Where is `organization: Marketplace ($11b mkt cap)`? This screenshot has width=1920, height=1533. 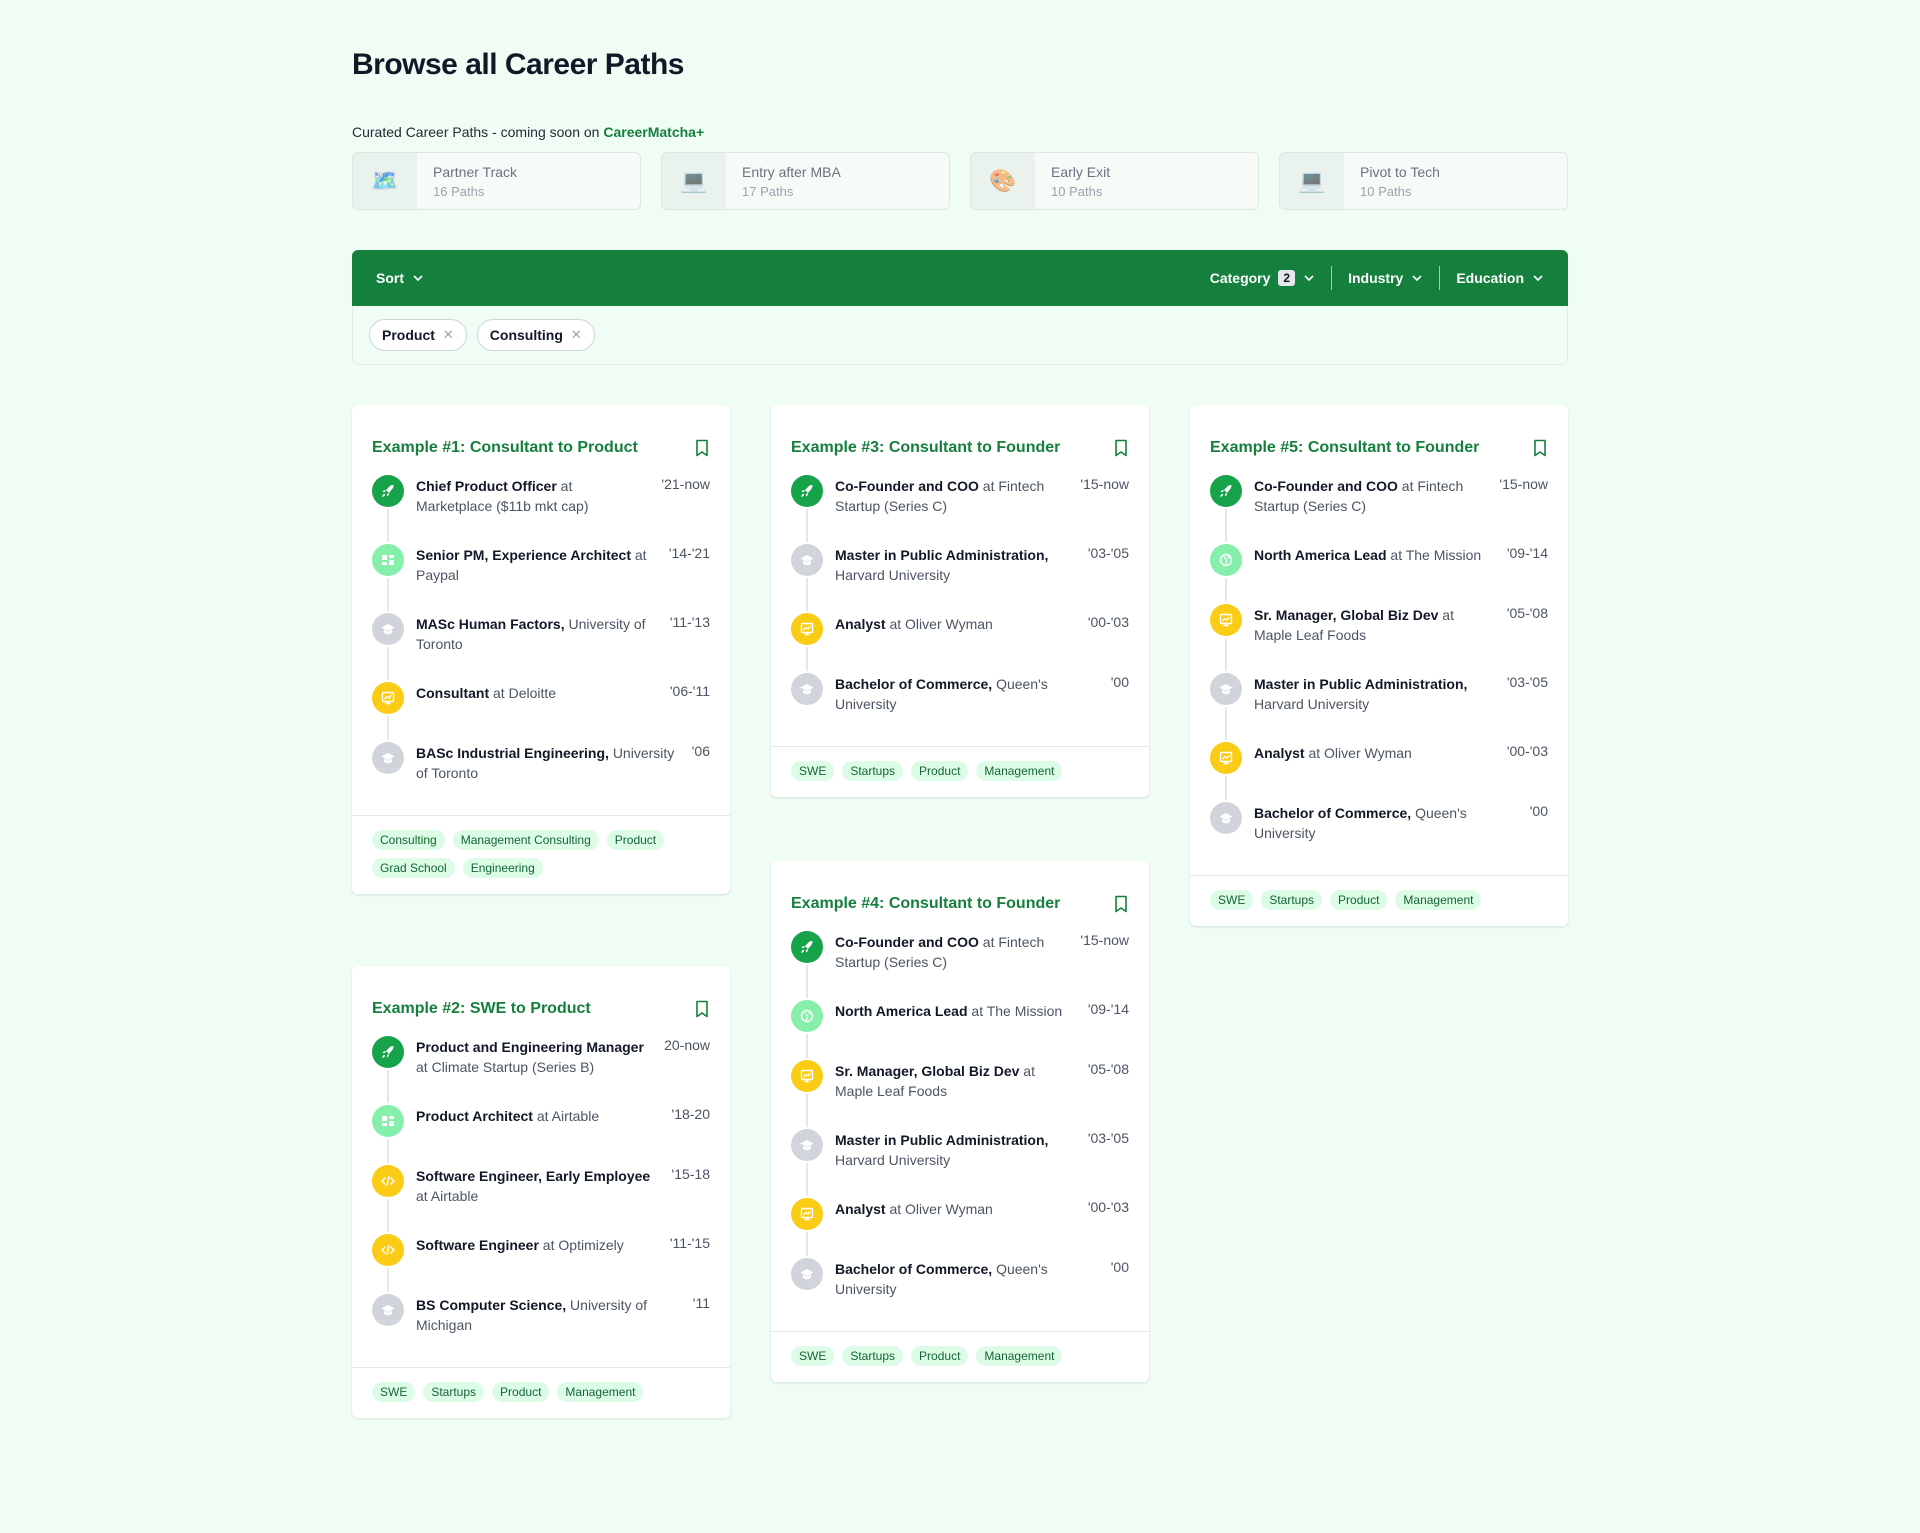 organization: Marketplace ($11b mkt cap) is located at coordinates (502, 506).